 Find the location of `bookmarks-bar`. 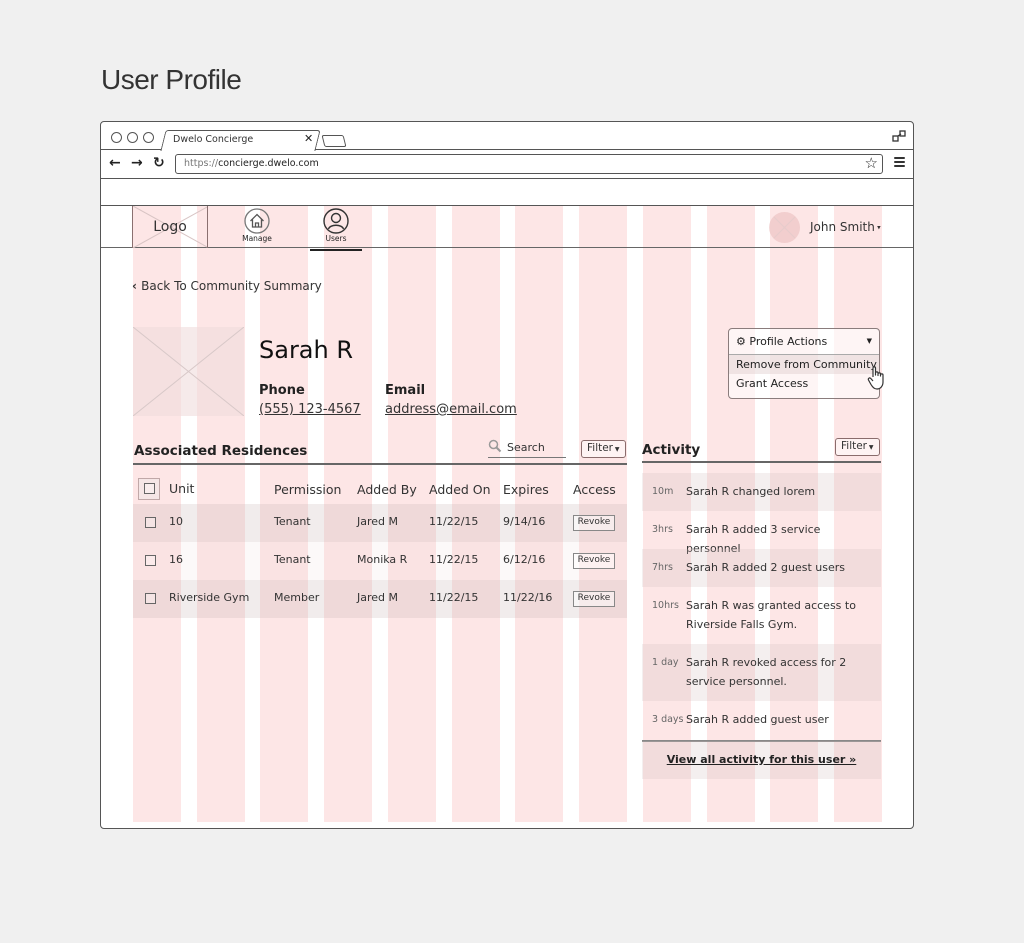

bookmarks-bar is located at coordinates (507, 193).